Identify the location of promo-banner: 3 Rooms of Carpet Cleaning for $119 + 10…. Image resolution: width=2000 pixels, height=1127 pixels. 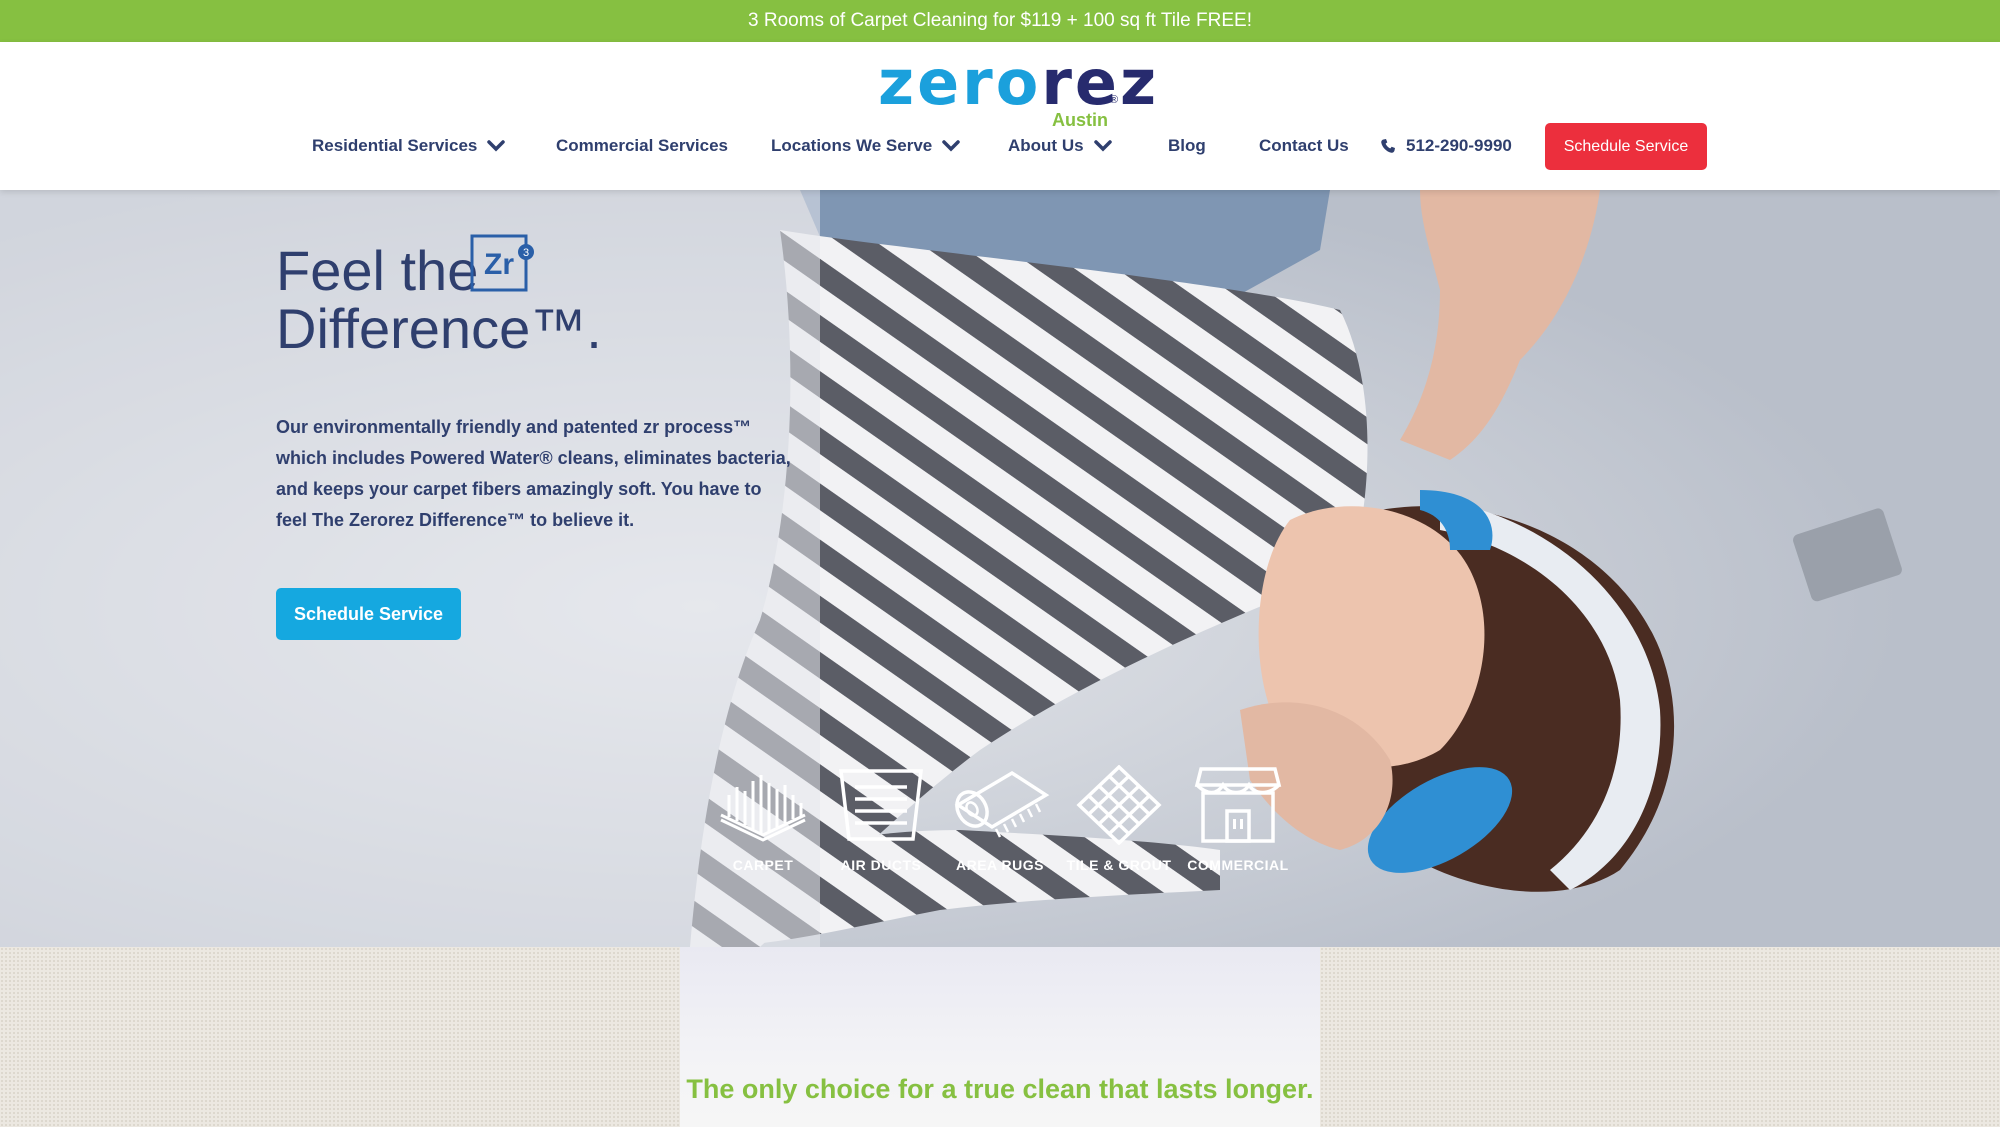
(1000, 21).